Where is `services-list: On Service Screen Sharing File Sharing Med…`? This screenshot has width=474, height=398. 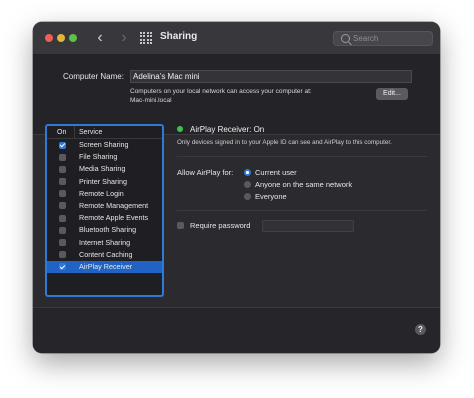
services-list: On Service Screen Sharing File Sharing Med… is located at coordinates (104, 210).